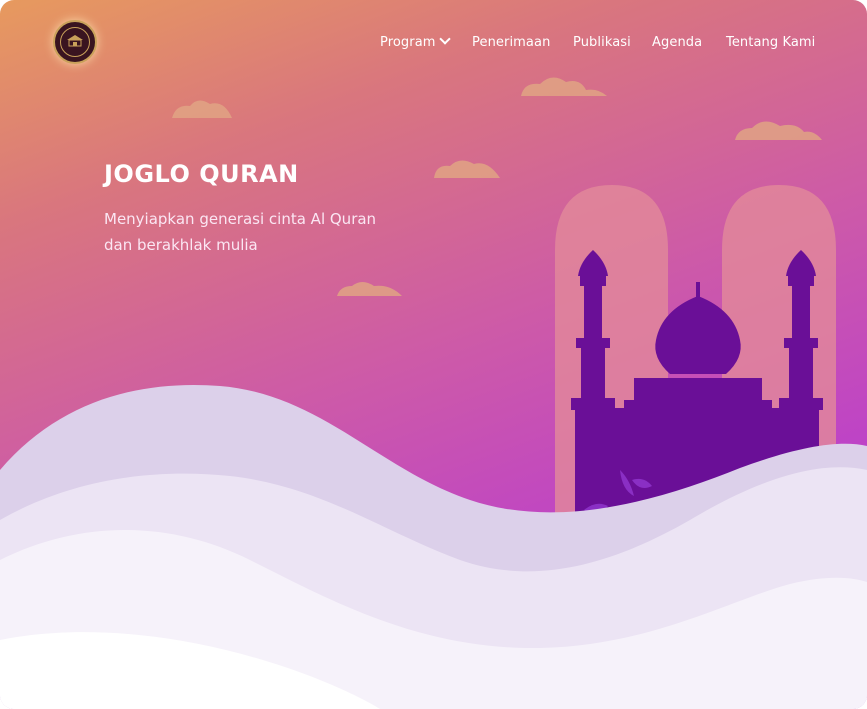 This screenshot has height=709, width=867. I want to click on nav-item-publikasi: Publikasi, so click(602, 42).